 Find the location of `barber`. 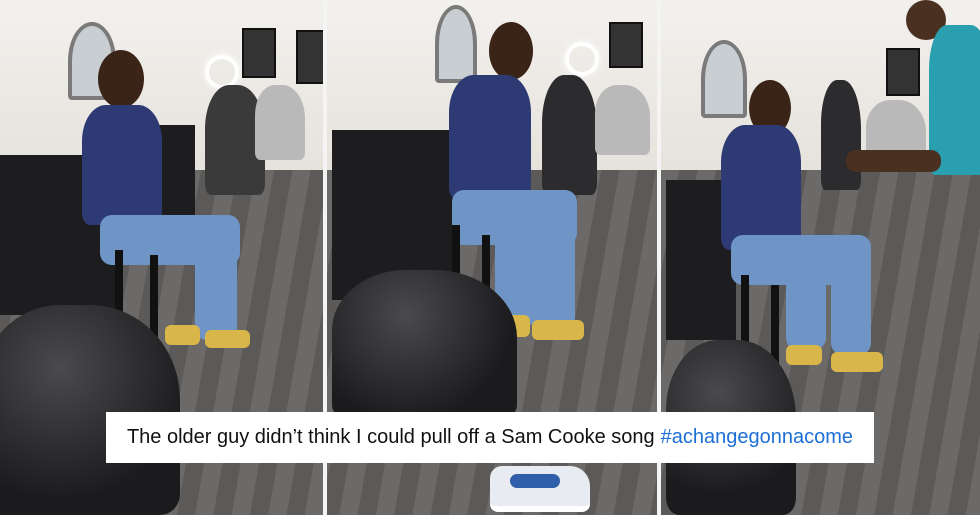

barber is located at coordinates (841, 135).